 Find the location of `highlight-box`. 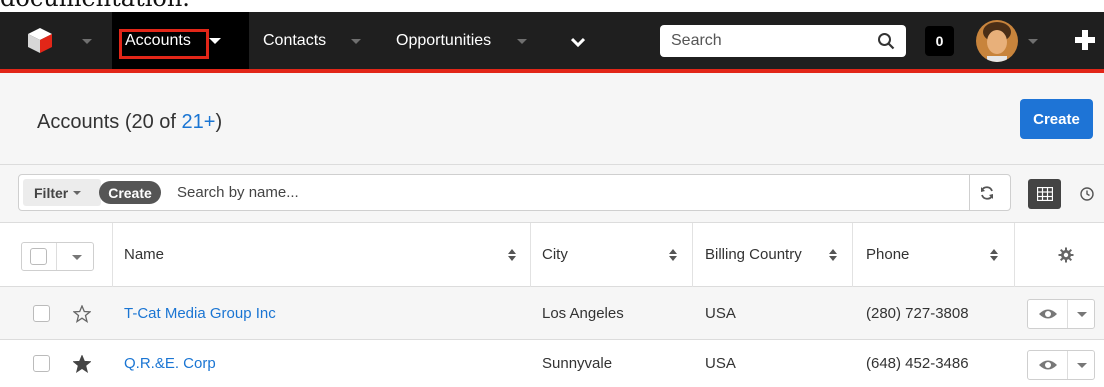

highlight-box is located at coordinates (164, 44).